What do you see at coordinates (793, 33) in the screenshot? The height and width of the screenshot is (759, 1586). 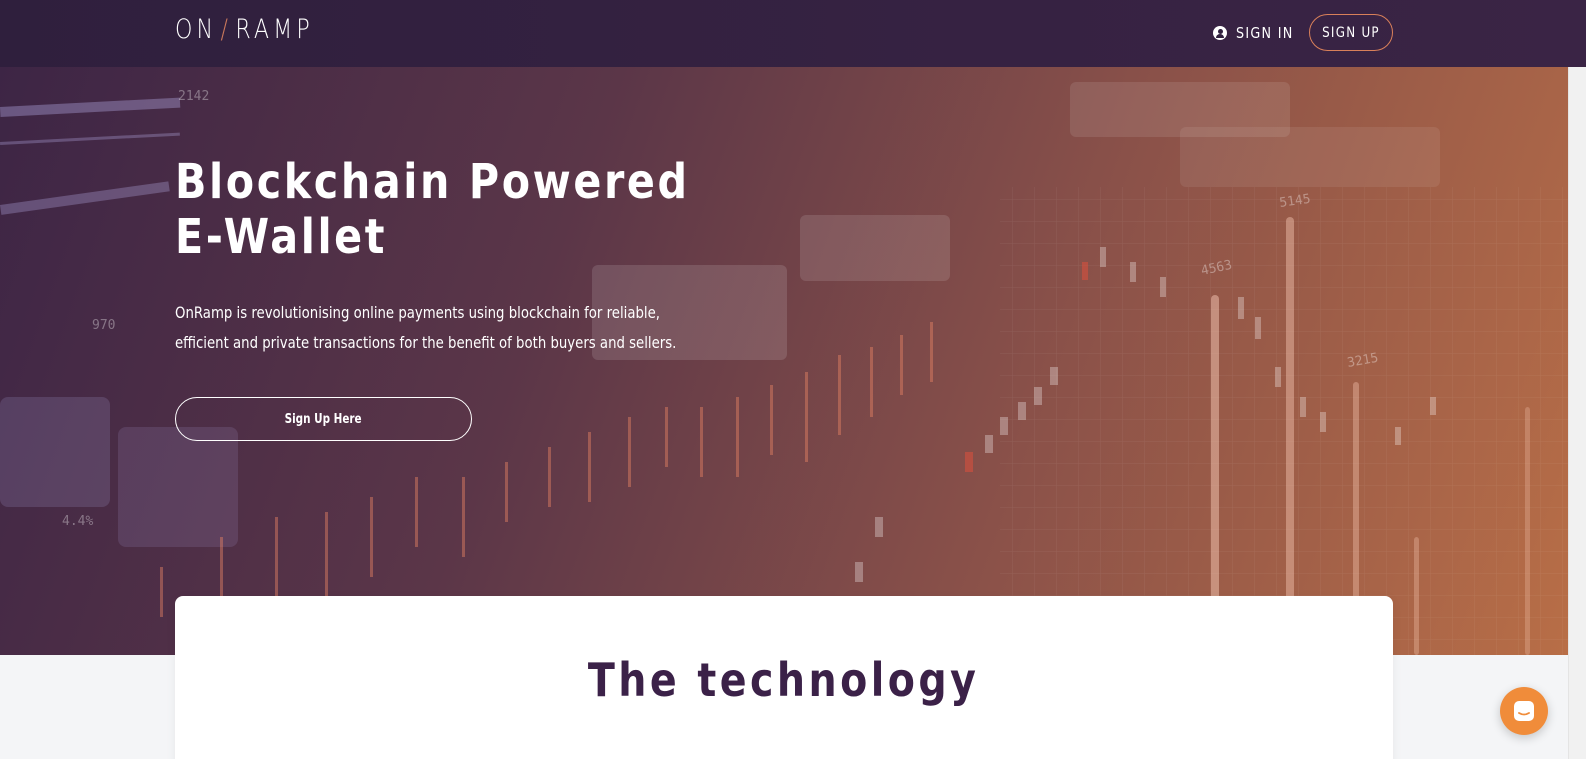 I see `top-navigation-bar: ON / RAMP SIGN IN SIGN UP` at bounding box center [793, 33].